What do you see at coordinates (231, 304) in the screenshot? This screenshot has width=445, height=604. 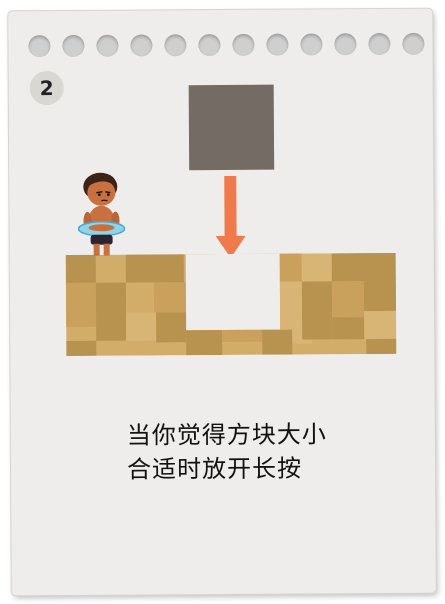 I see `ground-terrain` at bounding box center [231, 304].